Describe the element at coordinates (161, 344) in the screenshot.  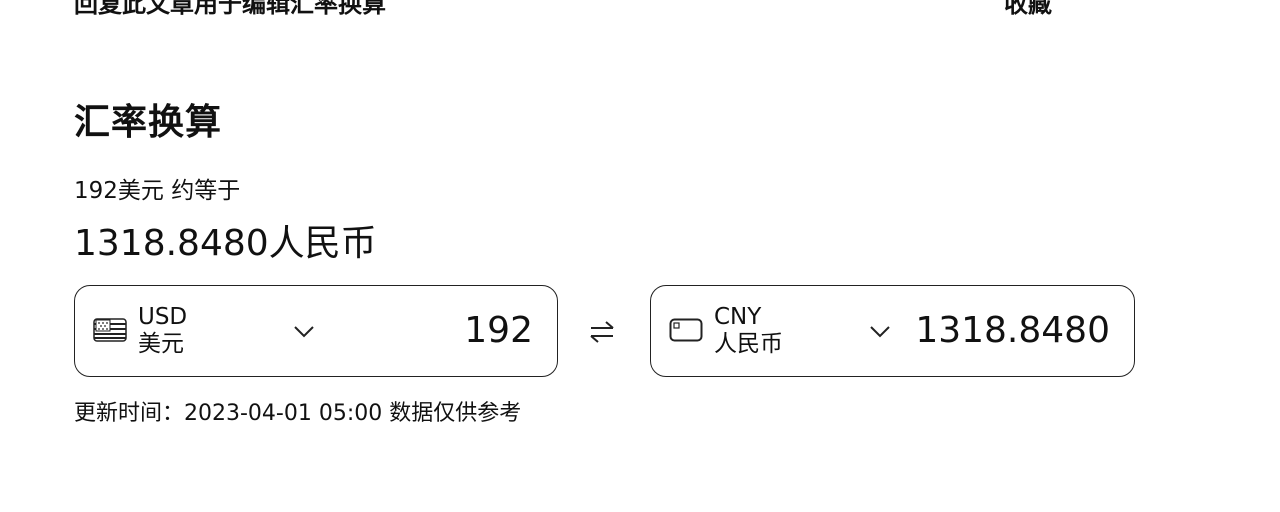
I see `from-currency-name: 美元` at that location.